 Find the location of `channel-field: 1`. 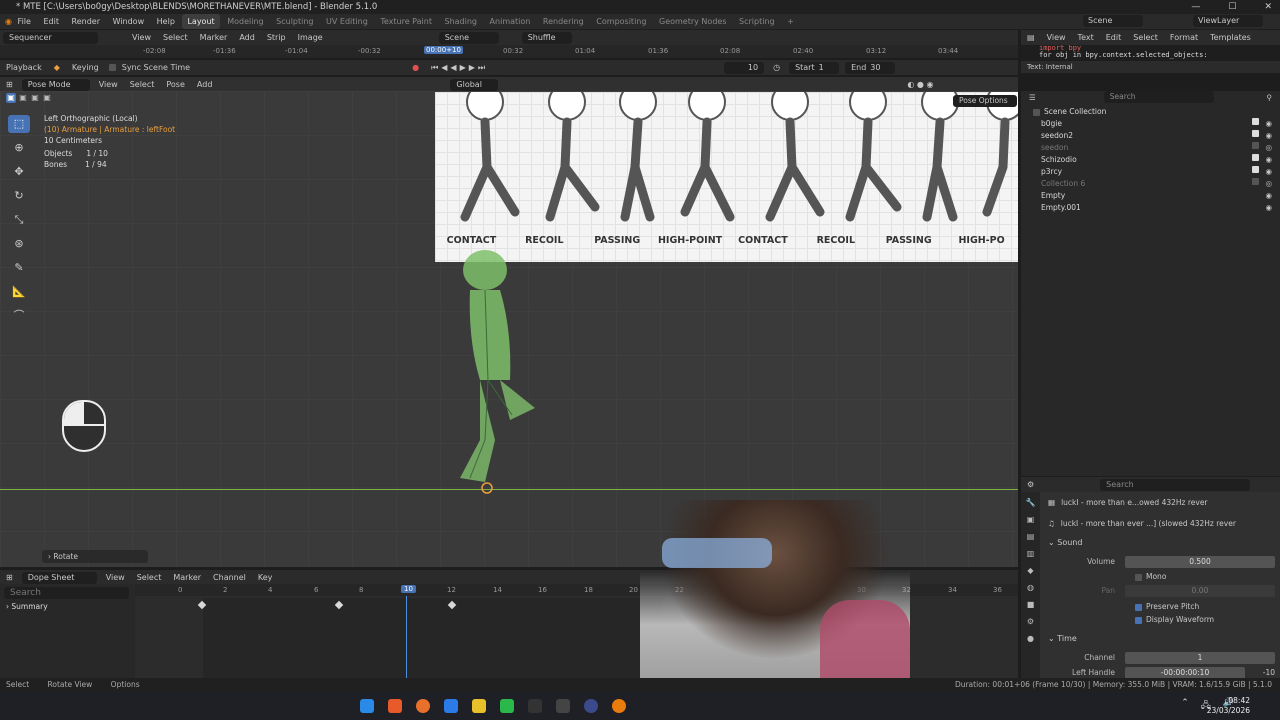

channel-field: 1 is located at coordinates (1200, 658).